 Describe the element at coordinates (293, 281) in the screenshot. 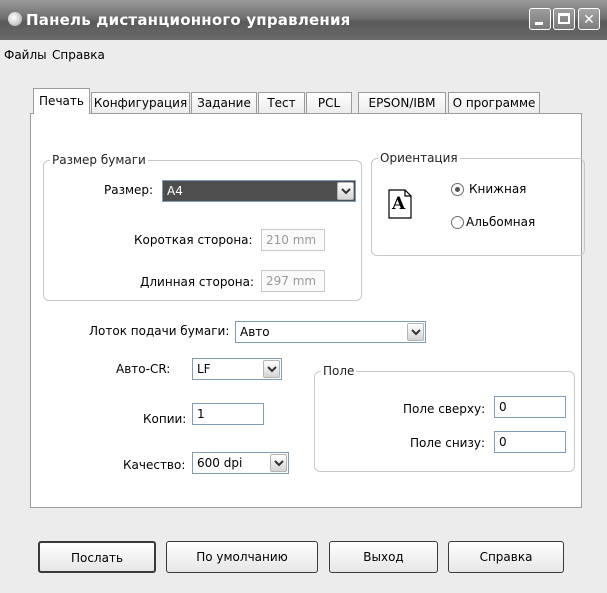

I see `long-side-field: 297 mm` at that location.